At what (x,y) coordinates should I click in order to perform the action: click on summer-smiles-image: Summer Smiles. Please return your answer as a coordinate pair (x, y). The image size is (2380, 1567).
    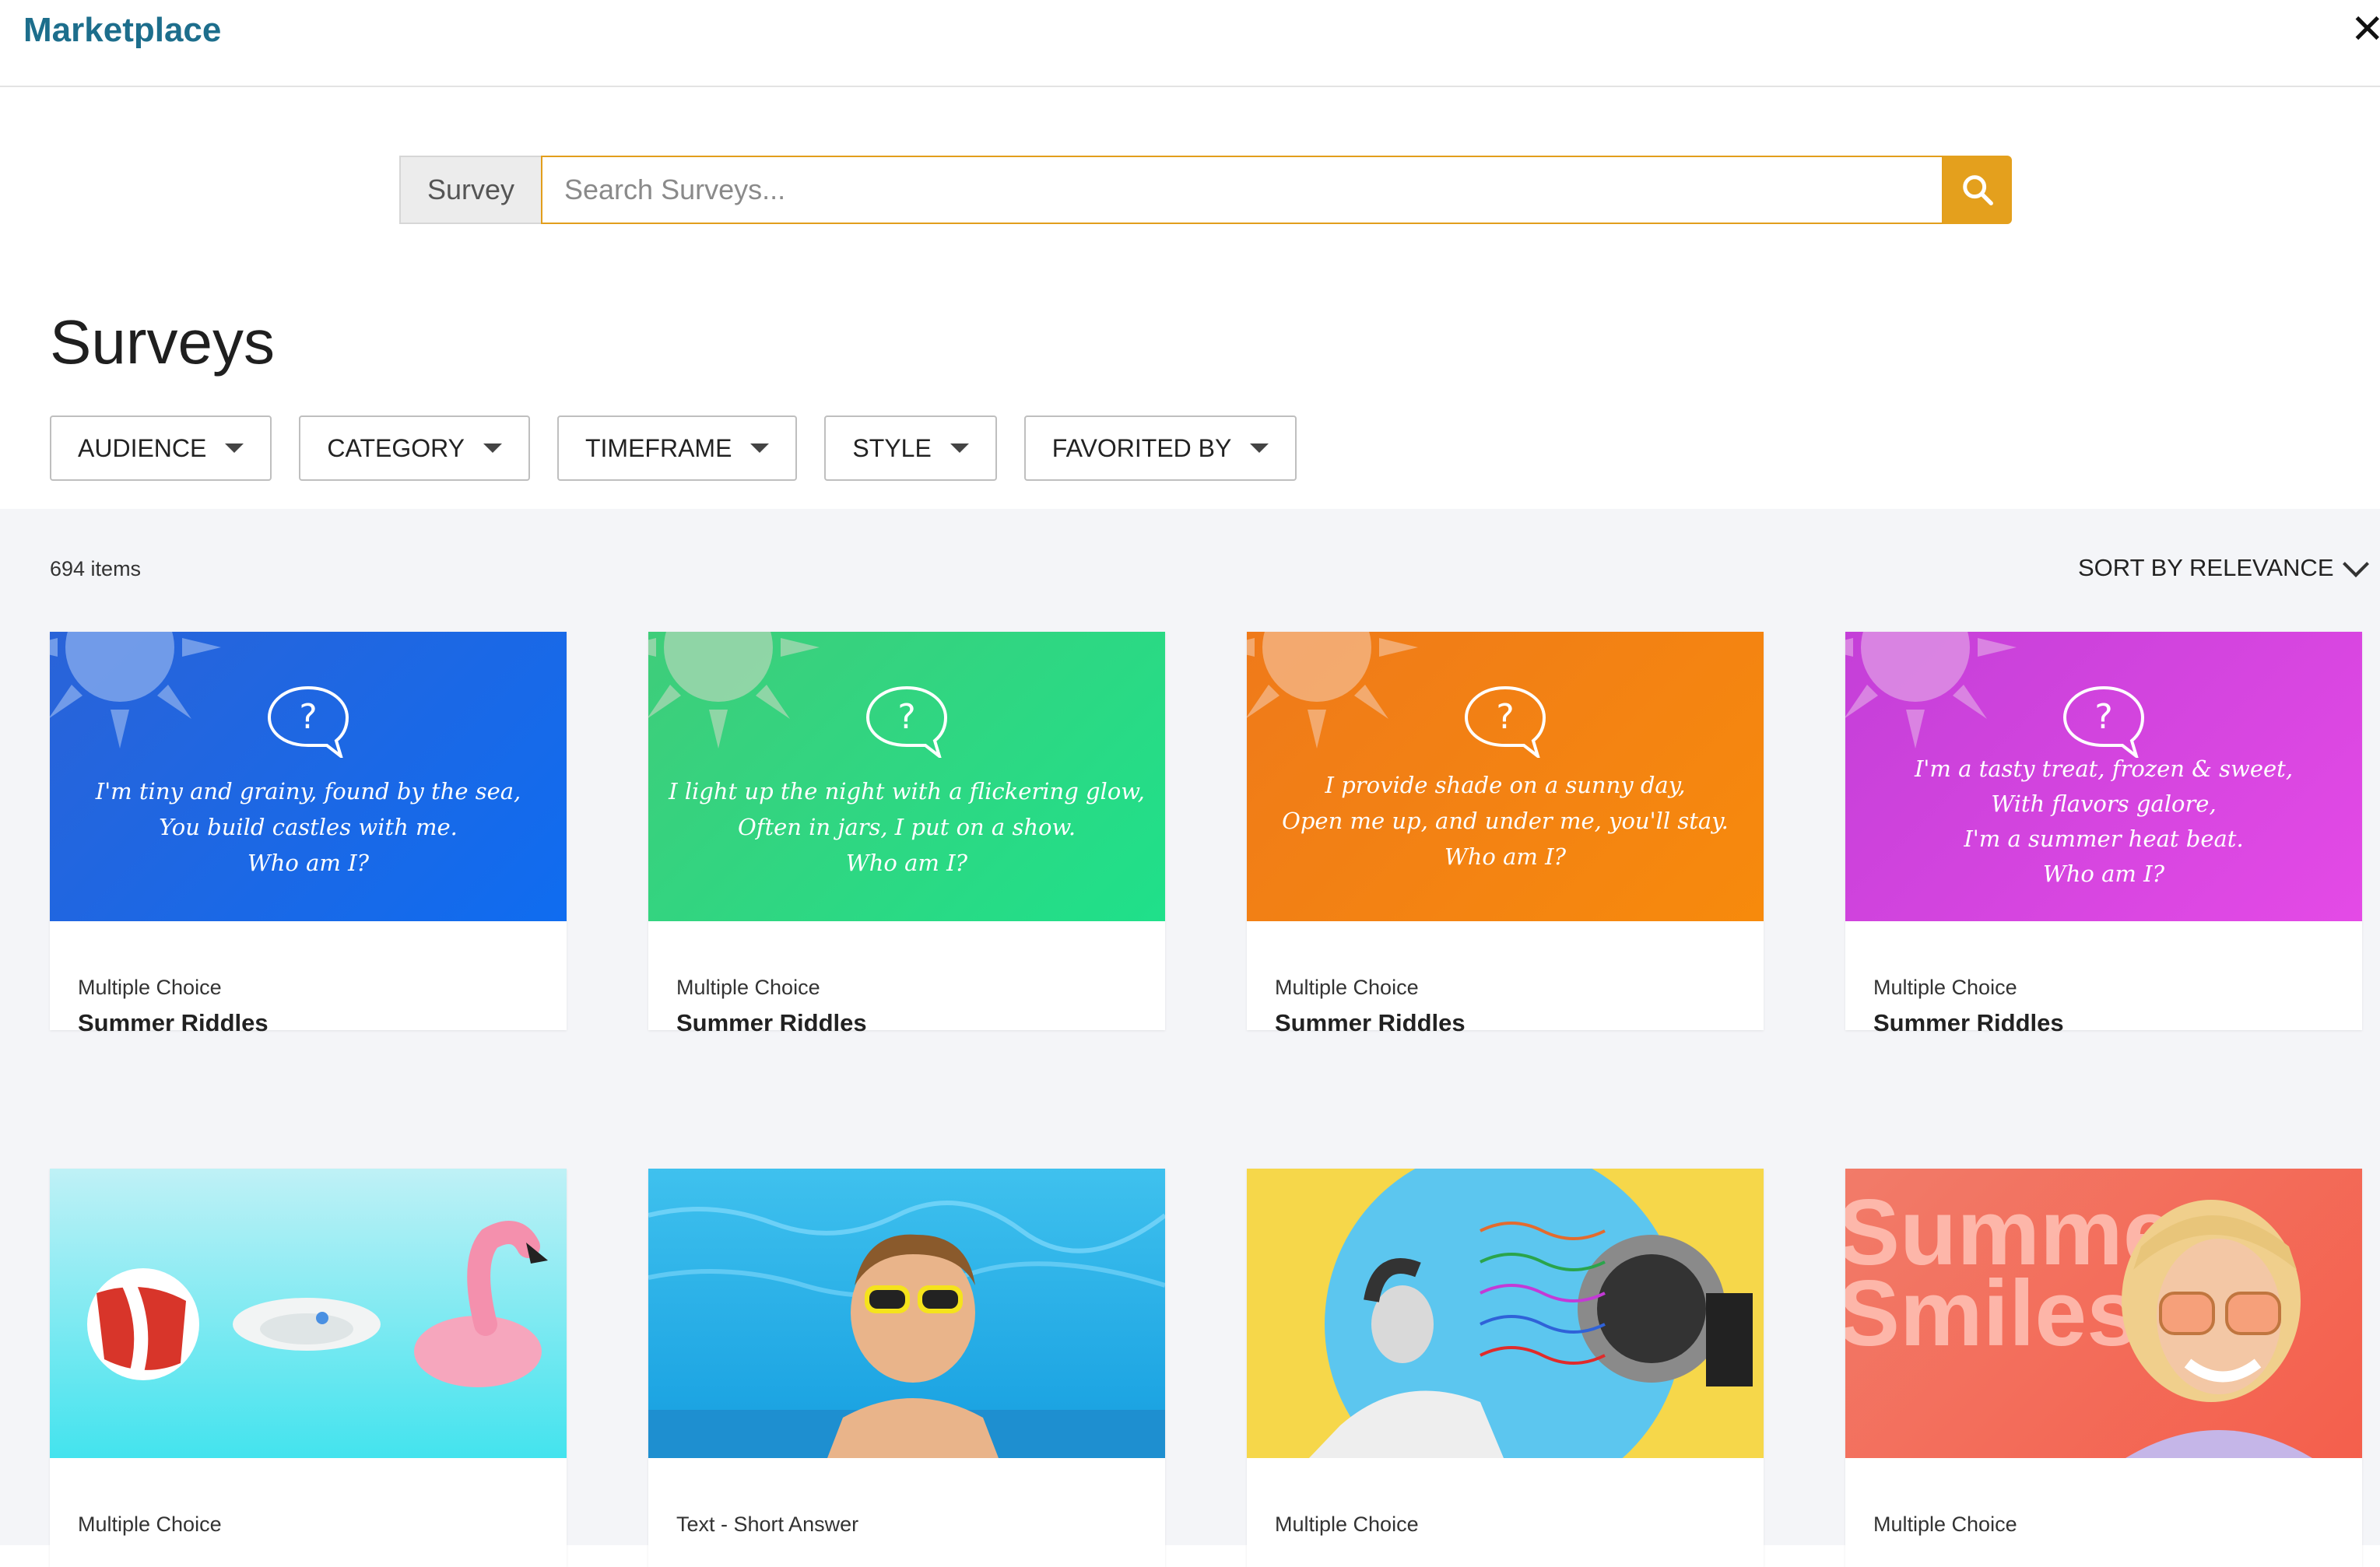
    Looking at the image, I should click on (2103, 1313).